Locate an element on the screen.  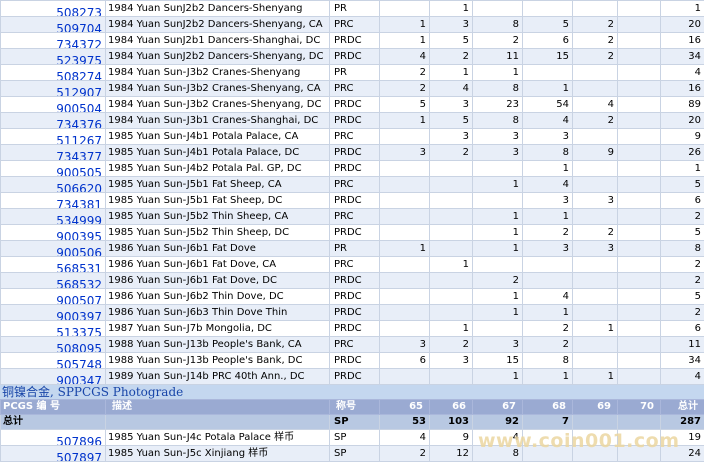
pcgs-number-text: 512907 is located at coordinates (79, 91).